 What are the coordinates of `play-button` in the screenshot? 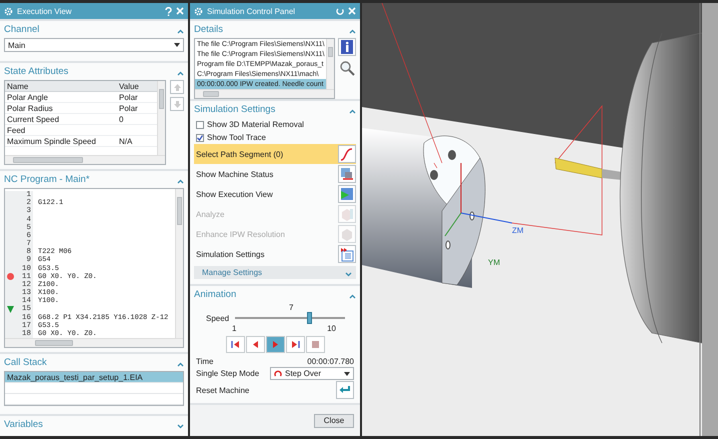 It's located at (275, 344).